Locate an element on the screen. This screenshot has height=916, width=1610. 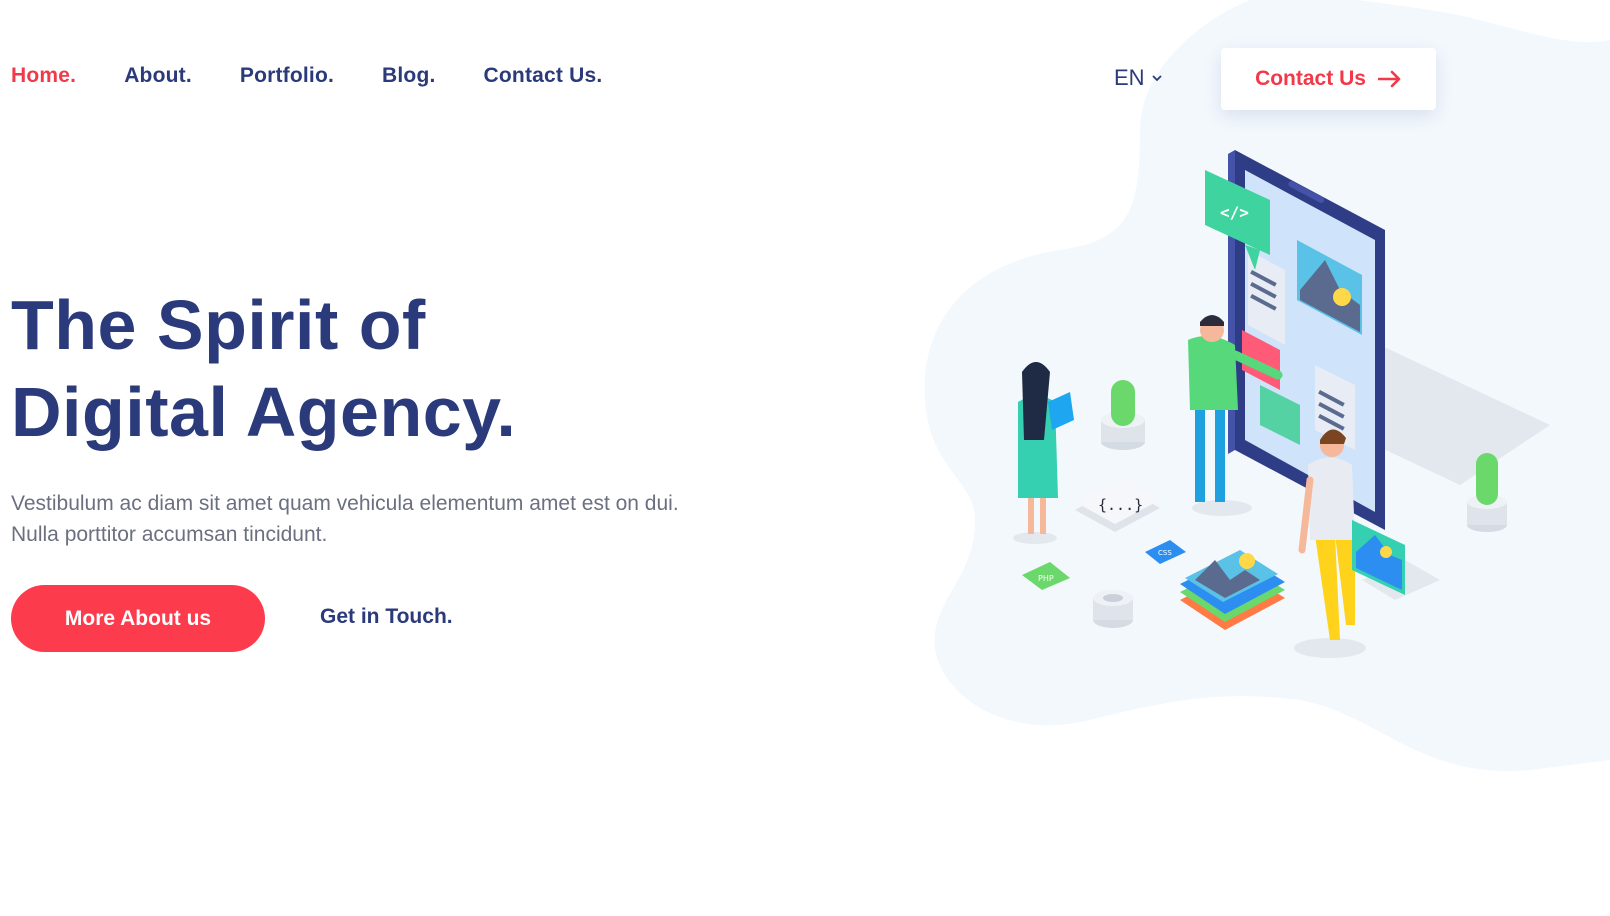
hero-title-line1: The Spirit of is located at coordinates (218, 325).